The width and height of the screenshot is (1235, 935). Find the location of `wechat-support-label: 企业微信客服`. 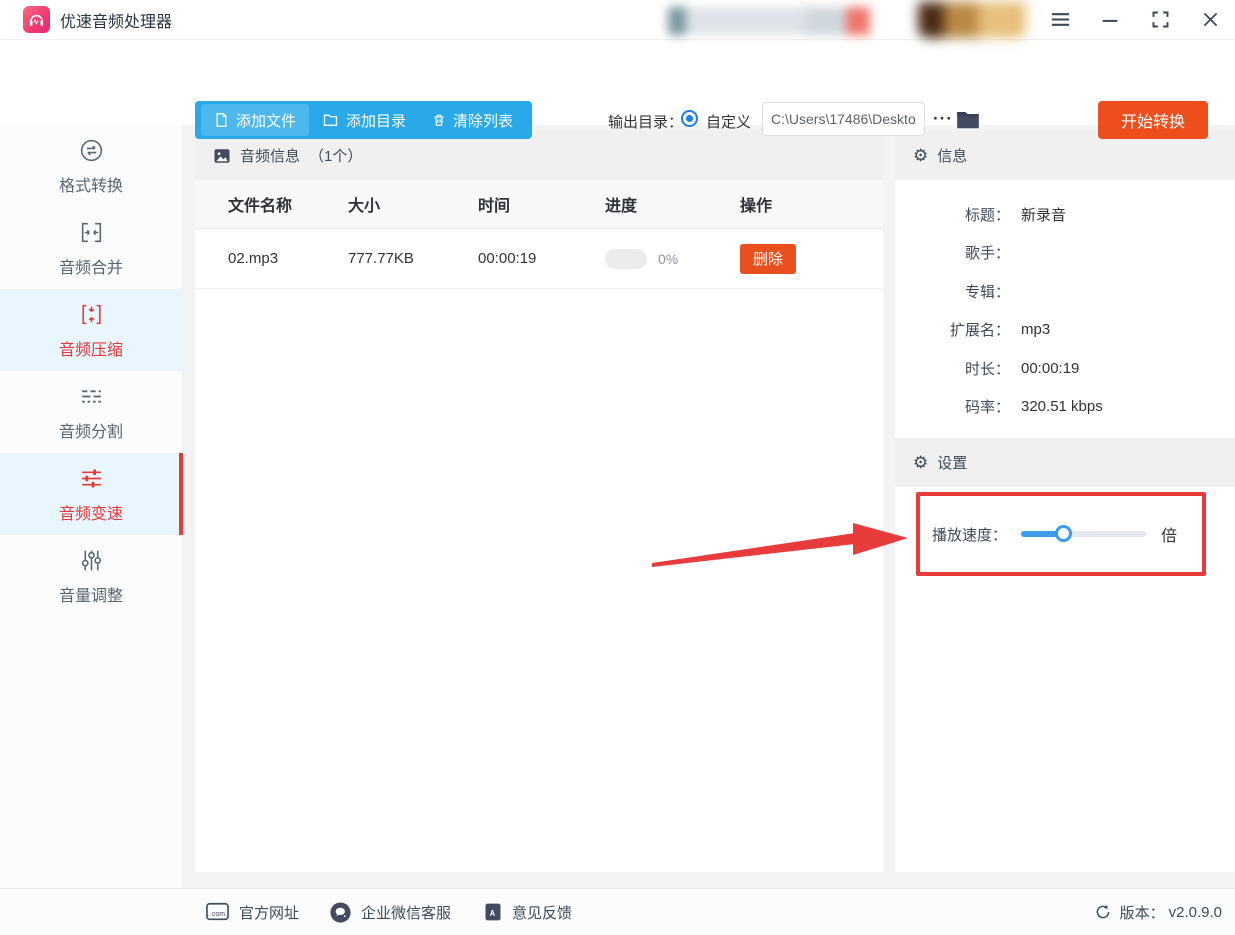

wechat-support-label: 企业微信客服 is located at coordinates (406, 913).